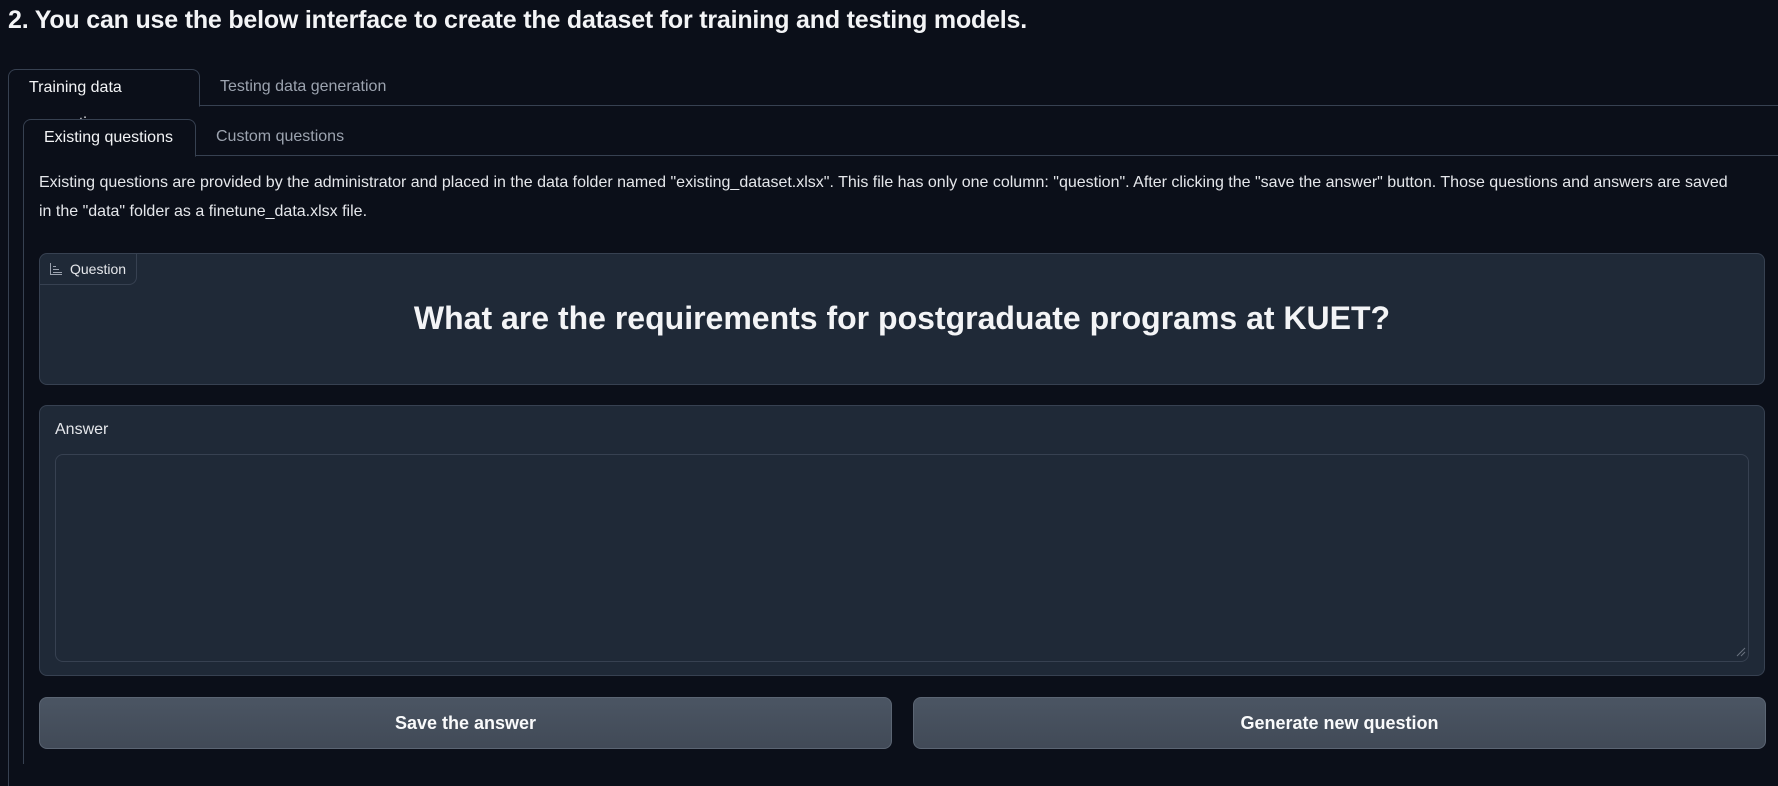 The image size is (1778, 786). What do you see at coordinates (81, 430) in the screenshot?
I see `answer-label: Answer` at bounding box center [81, 430].